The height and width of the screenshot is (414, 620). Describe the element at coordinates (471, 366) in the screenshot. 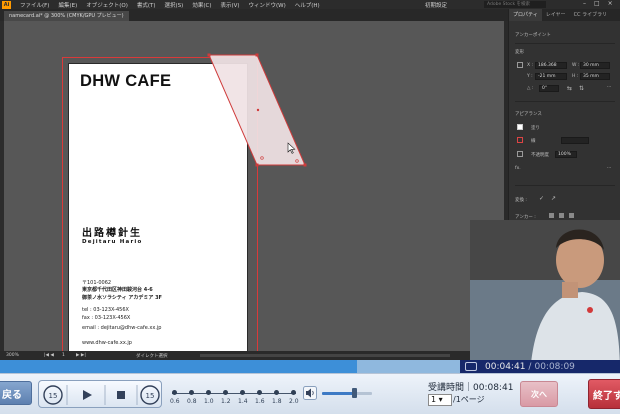

I see `loop-icon` at that location.